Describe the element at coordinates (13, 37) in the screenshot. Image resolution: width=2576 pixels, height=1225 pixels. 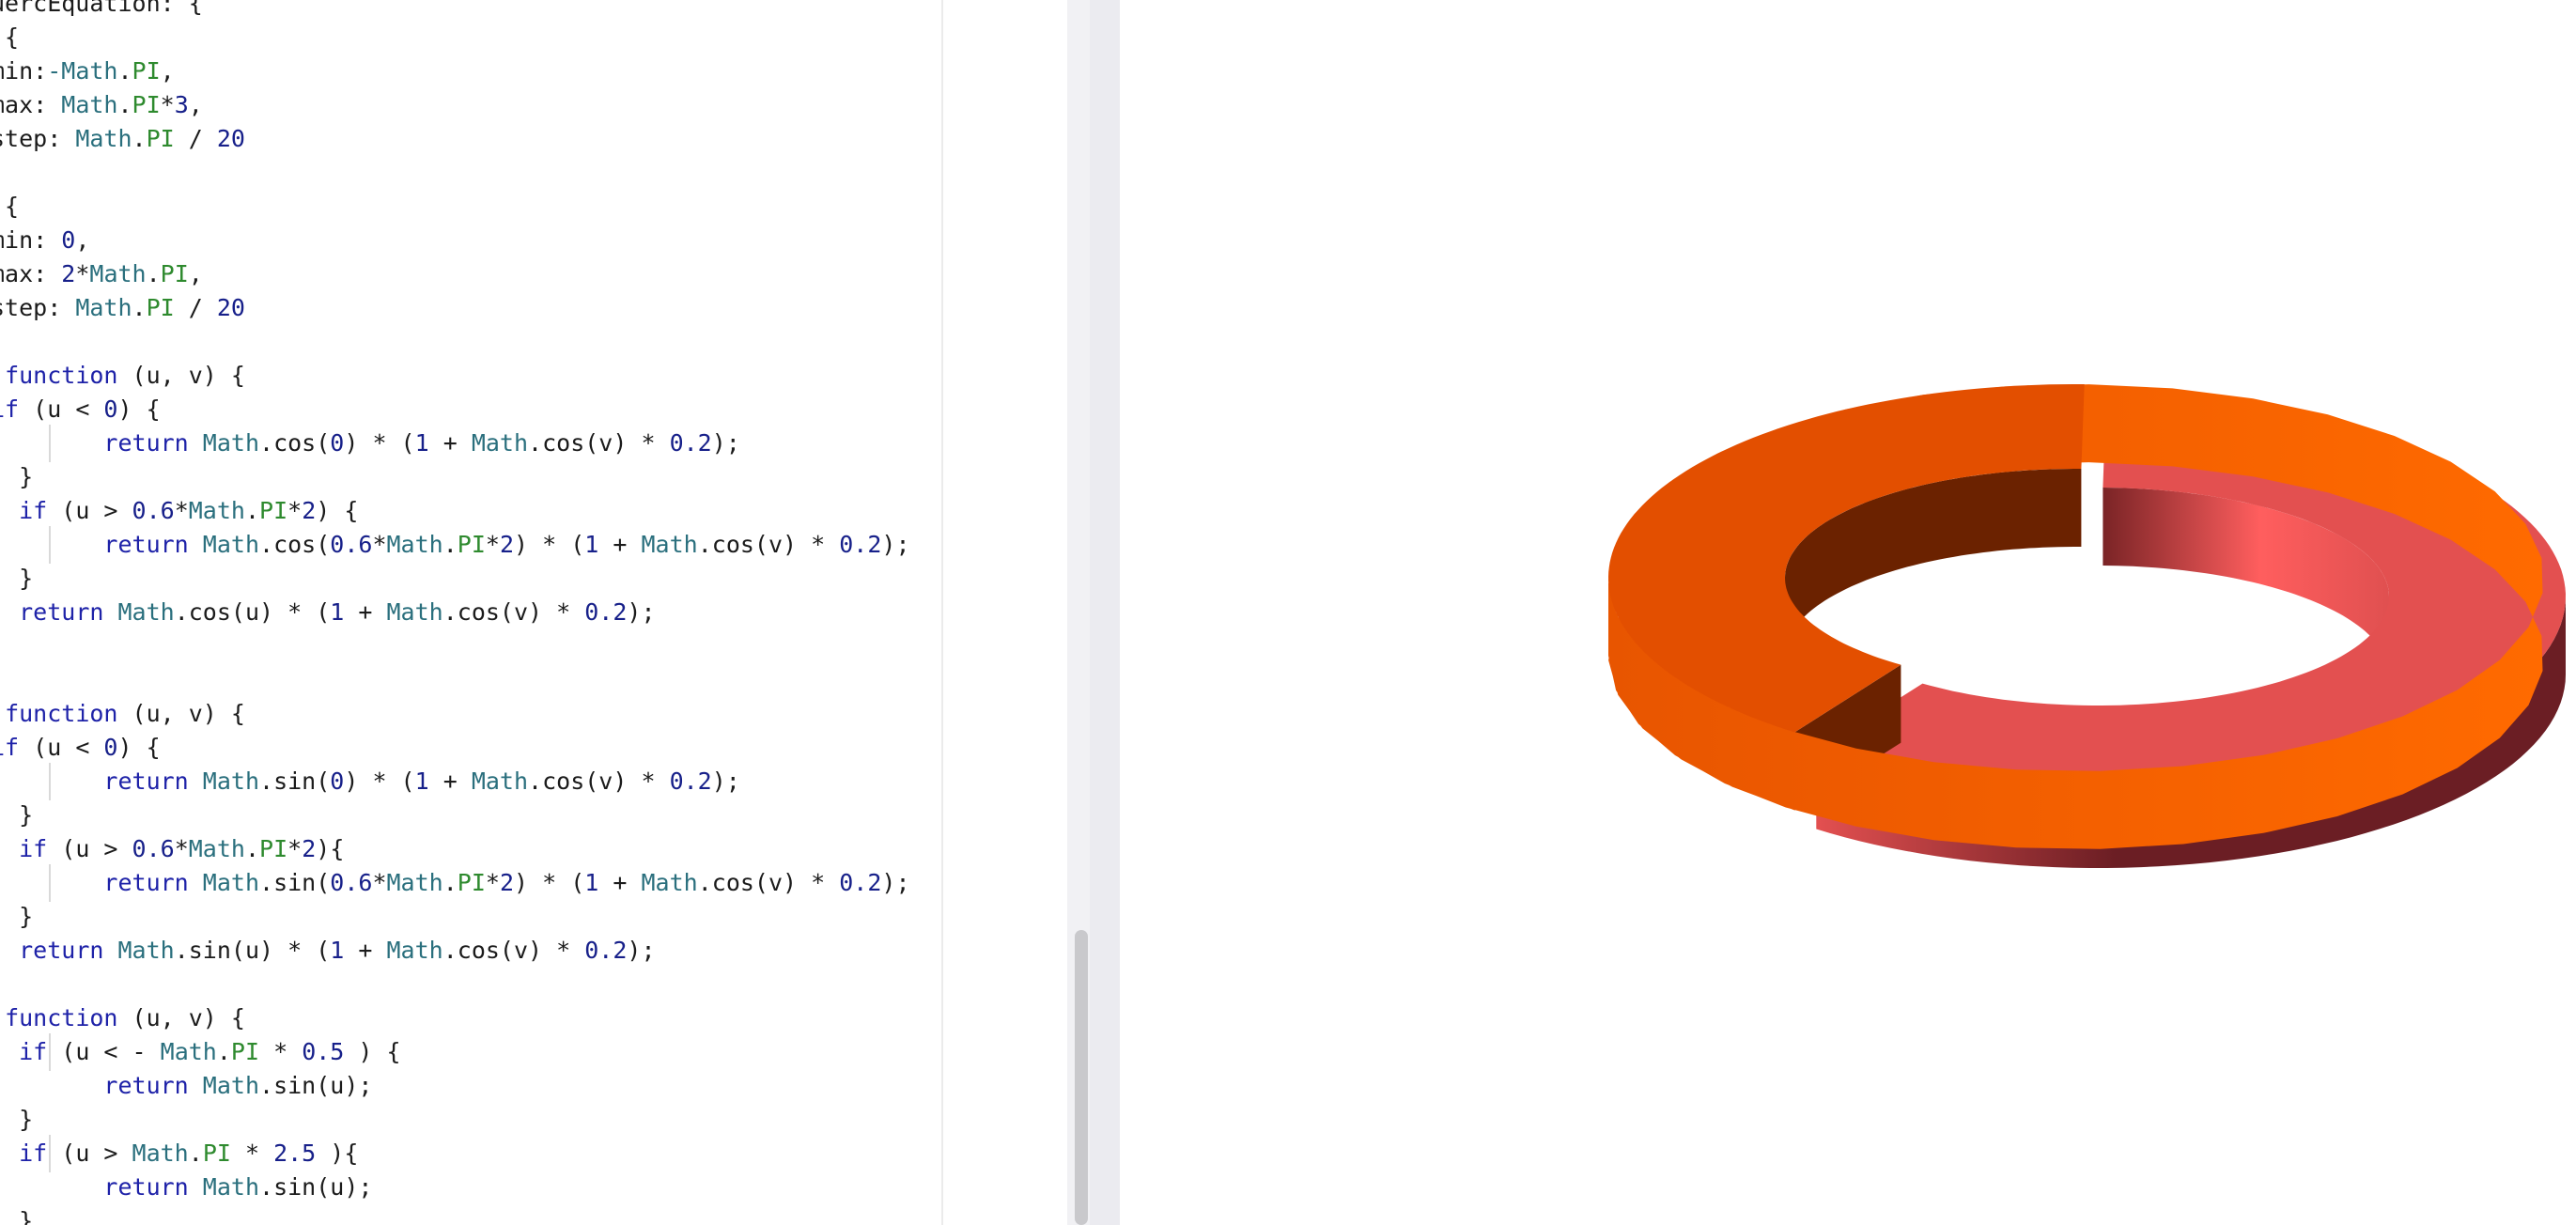
I see `code-token: {` at that location.